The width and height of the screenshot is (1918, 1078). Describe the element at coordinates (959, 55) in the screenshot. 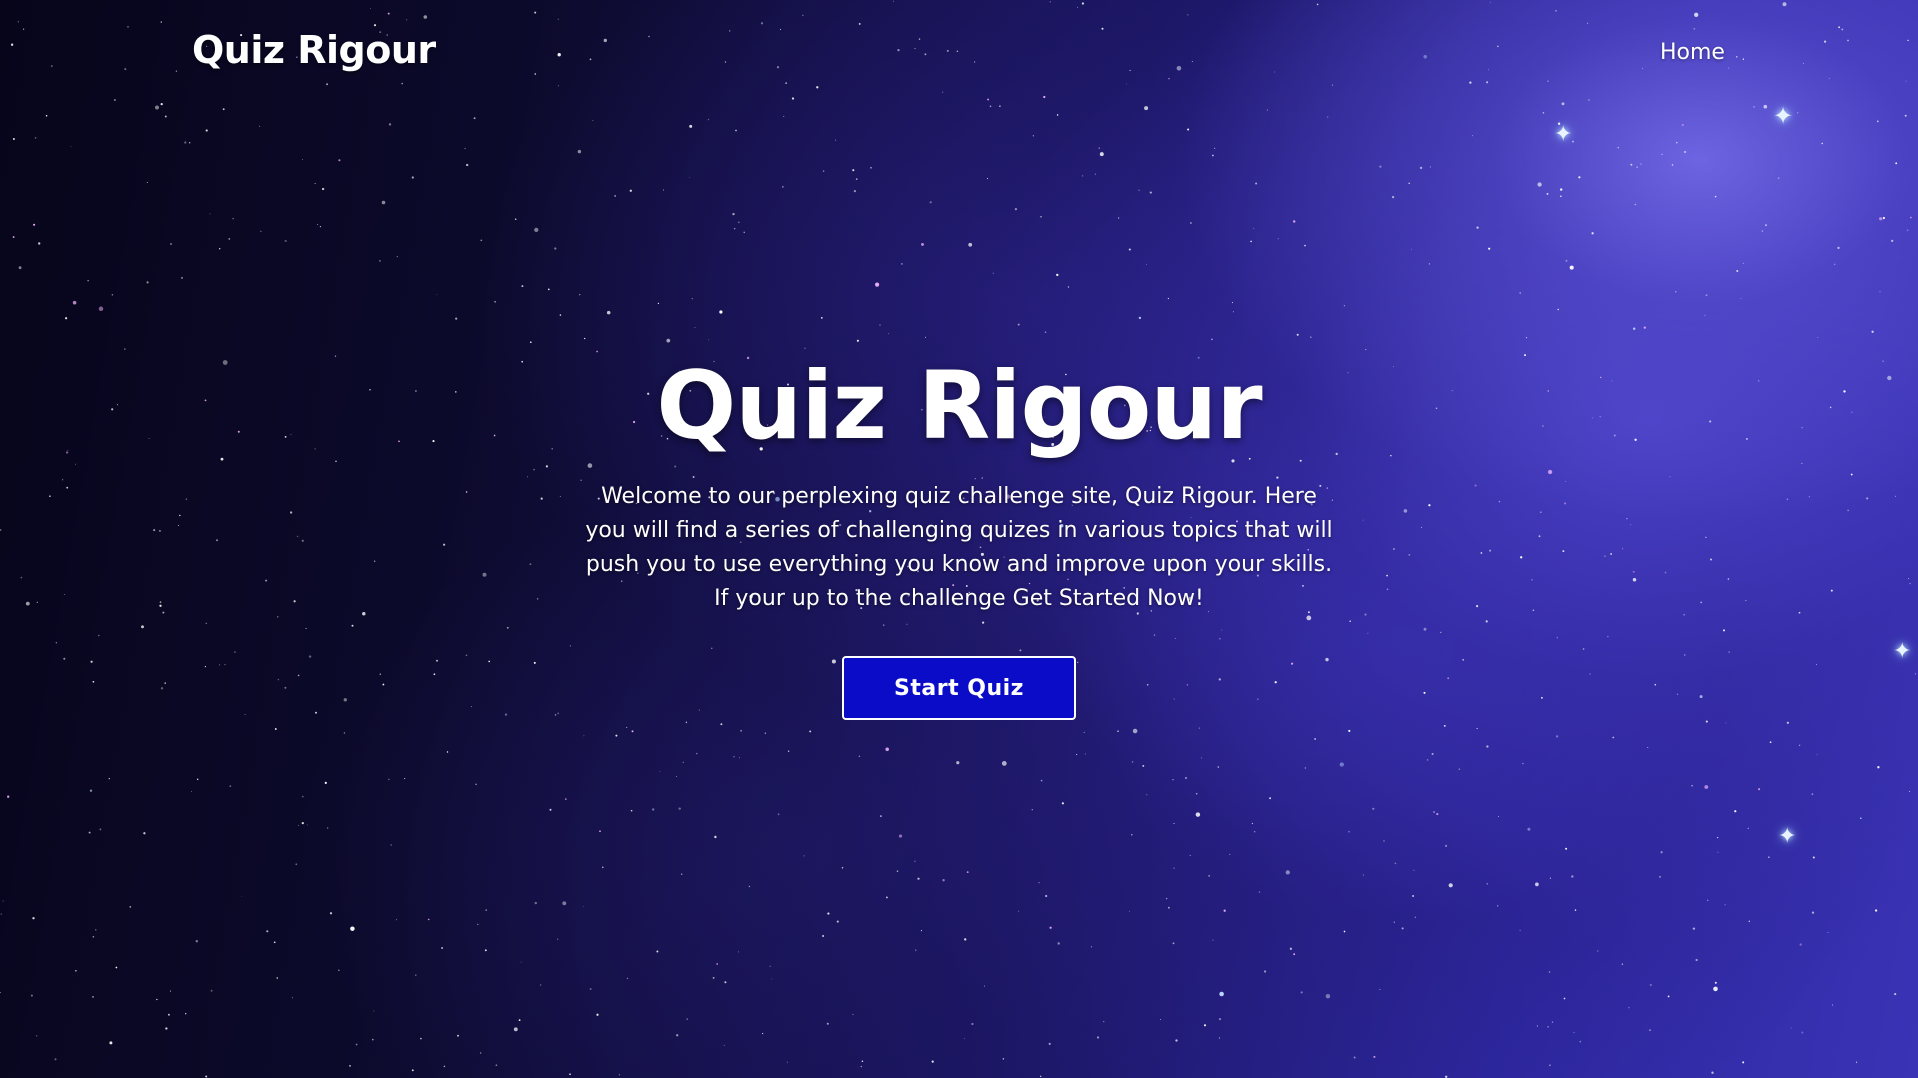

I see `top-nav: Quiz Rigour Home` at that location.